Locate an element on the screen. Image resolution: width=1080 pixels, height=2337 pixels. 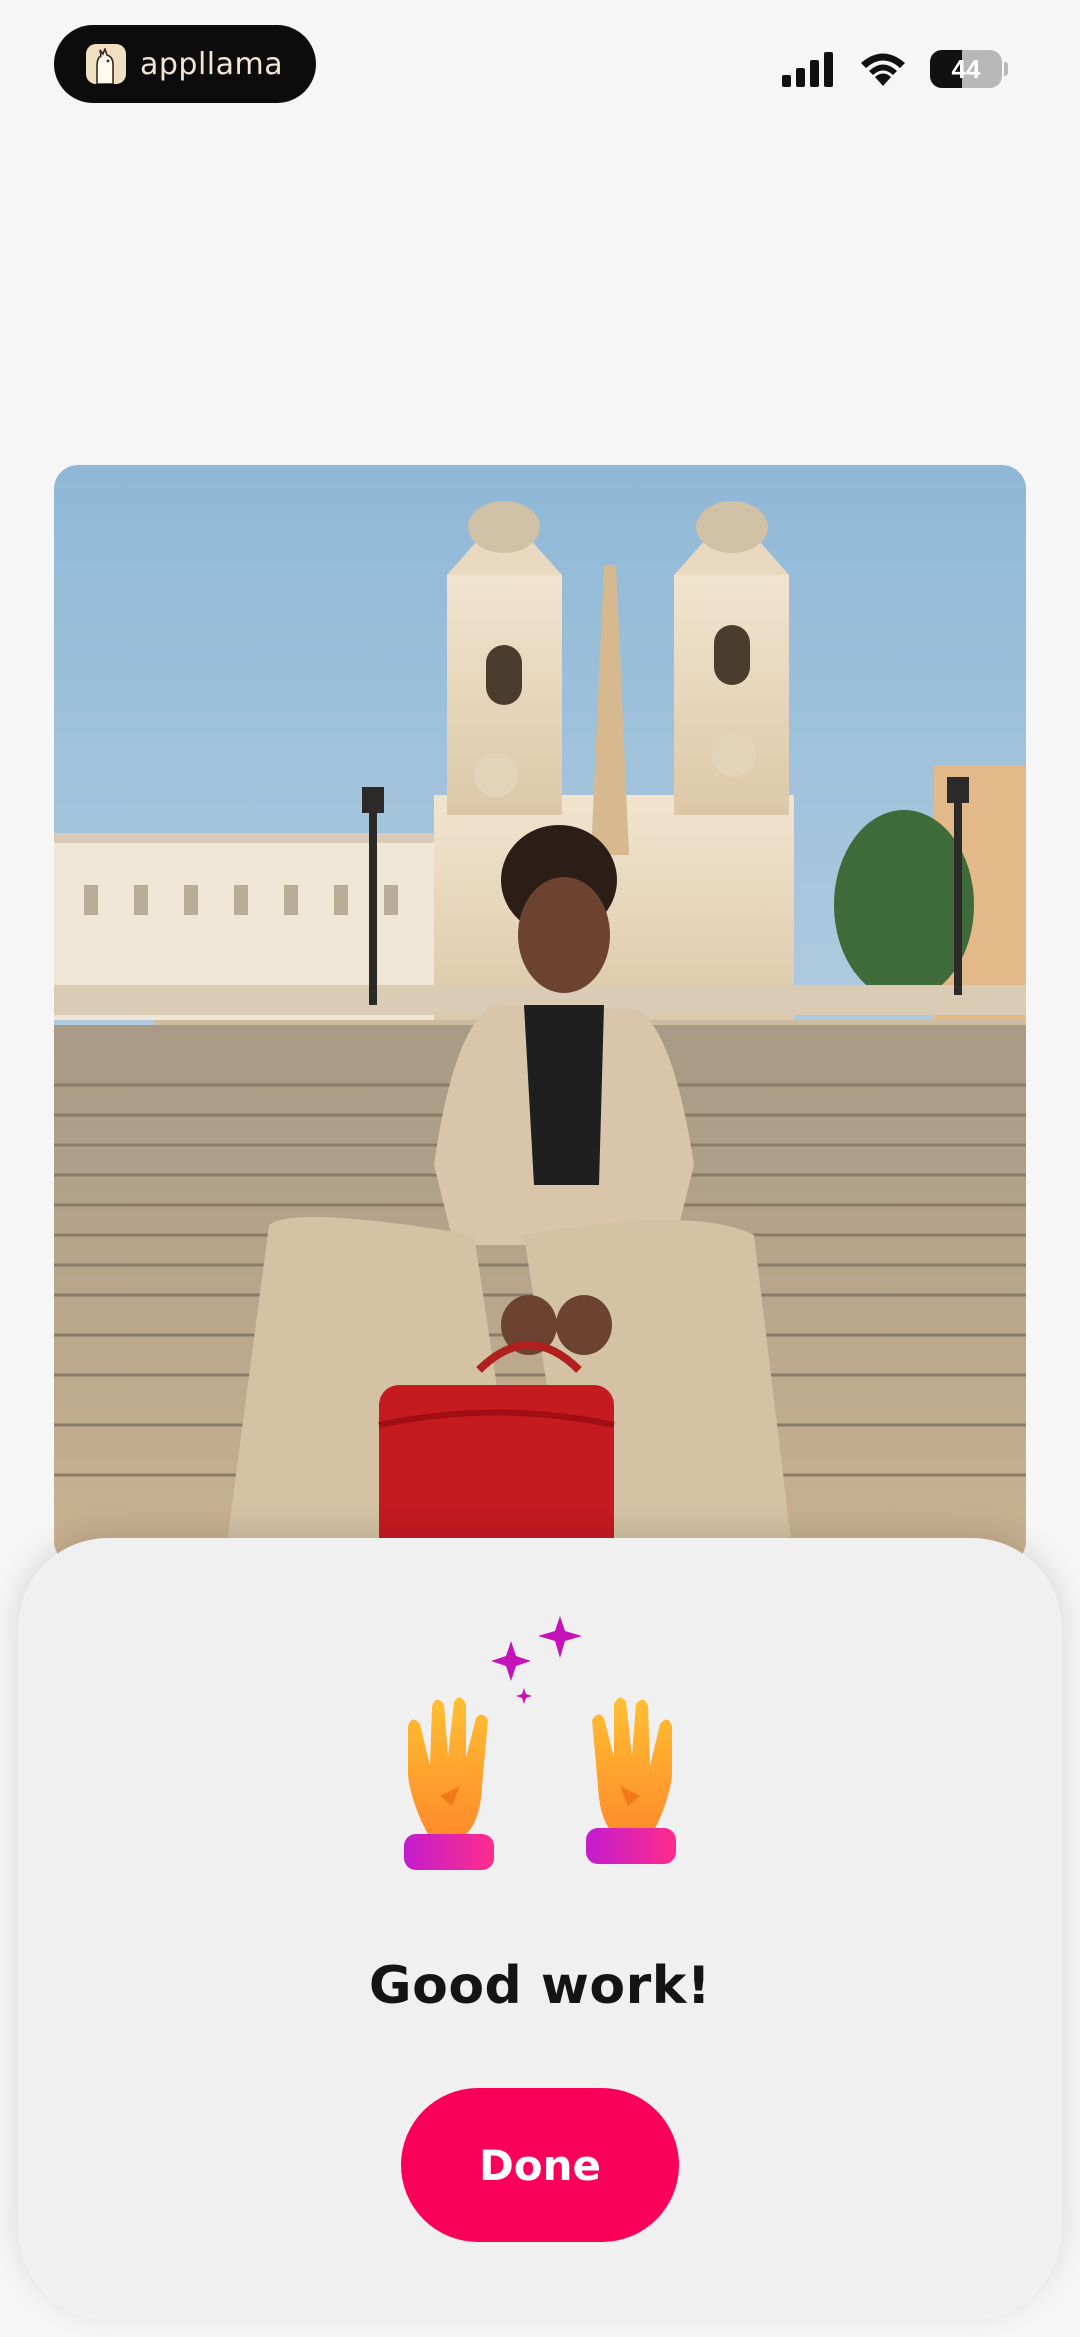
success-title: Good work! is located at coordinates (540, 1986).